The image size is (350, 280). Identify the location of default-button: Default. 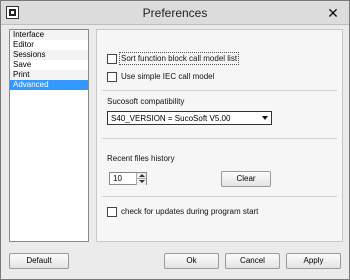
(39, 261).